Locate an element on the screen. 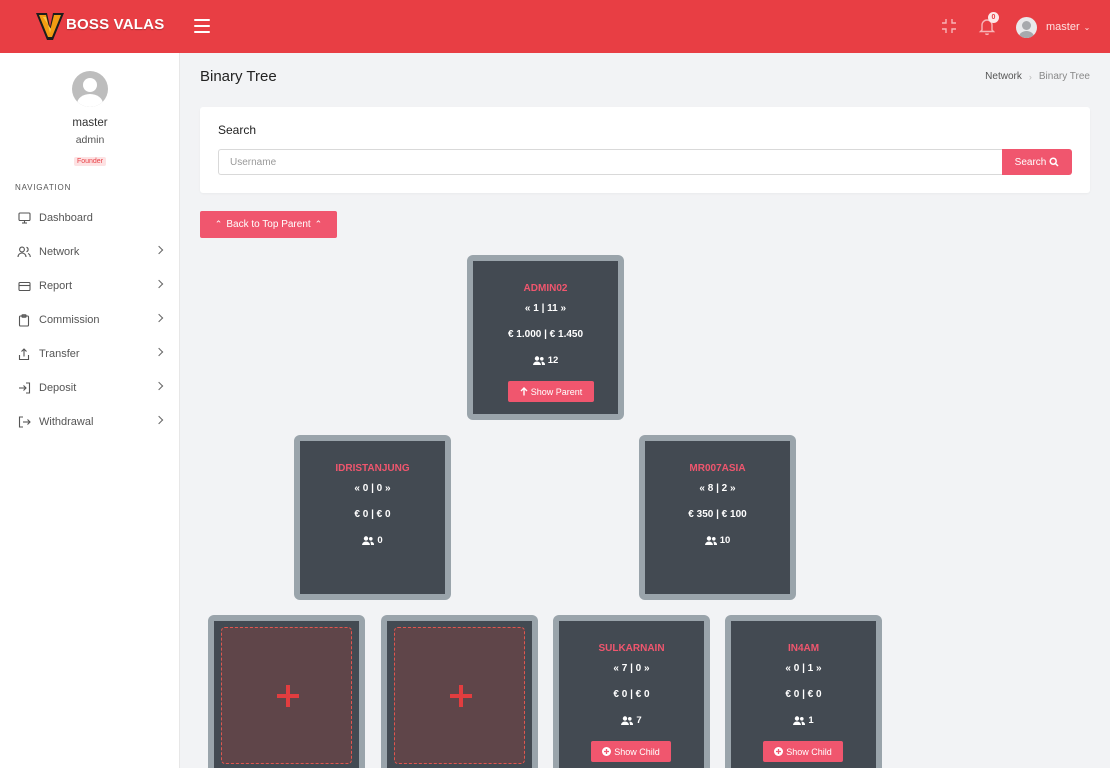 The image size is (1110, 768). tree-node-right-right: IN4AM « 0 | 1 » € 0 | € 0 1 Show Child is located at coordinates (803, 691).